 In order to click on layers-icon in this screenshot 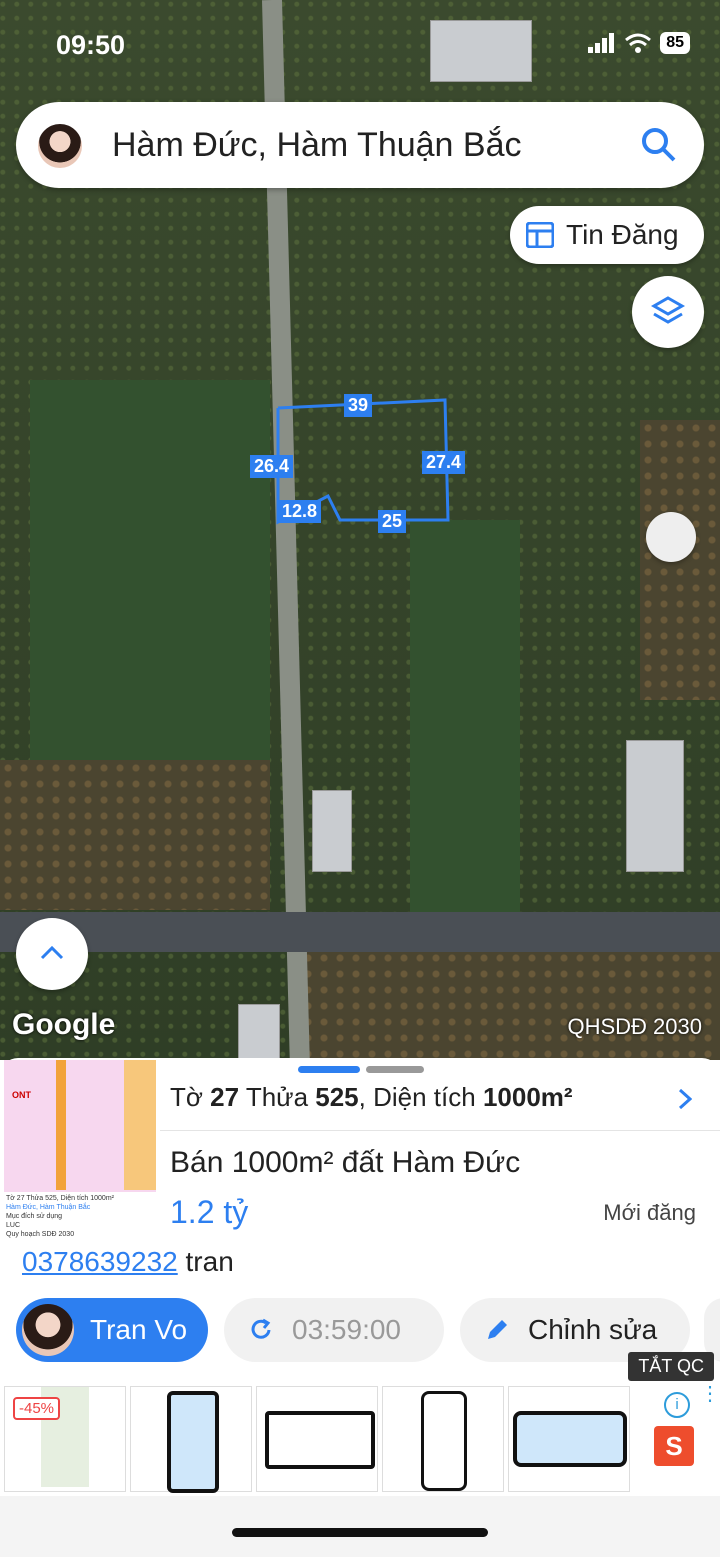, I will do `click(668, 310)`.